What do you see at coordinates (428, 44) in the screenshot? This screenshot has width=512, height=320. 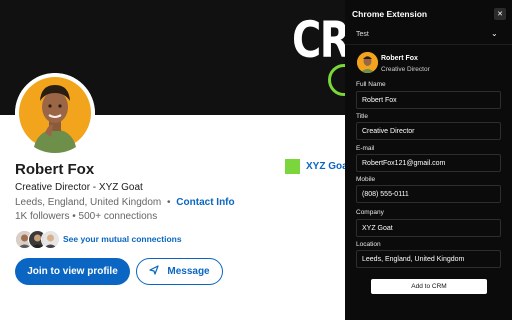 I see `divider` at bounding box center [428, 44].